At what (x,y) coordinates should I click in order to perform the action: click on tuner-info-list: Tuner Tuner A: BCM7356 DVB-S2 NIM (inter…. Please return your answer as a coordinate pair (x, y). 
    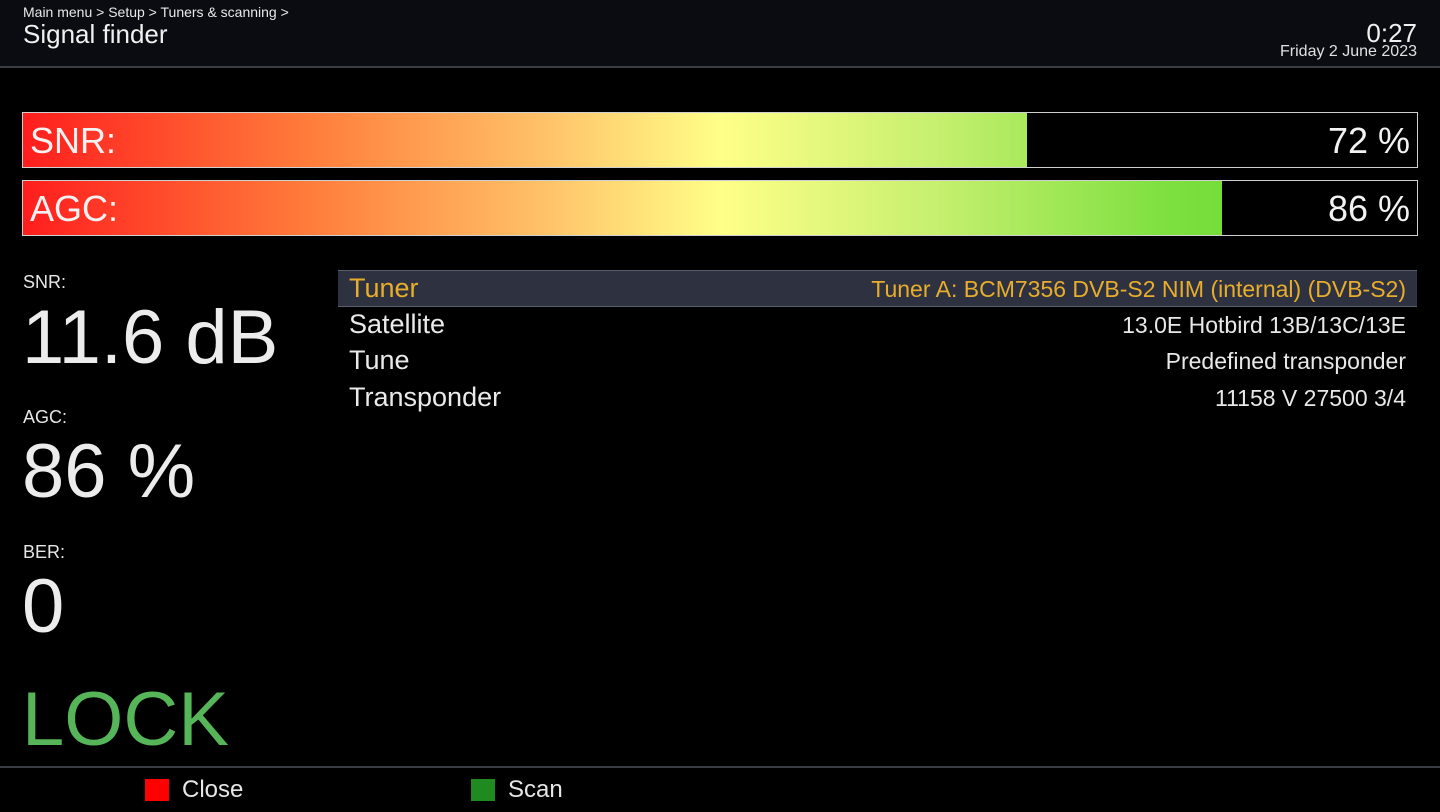
    Looking at the image, I should click on (877, 343).